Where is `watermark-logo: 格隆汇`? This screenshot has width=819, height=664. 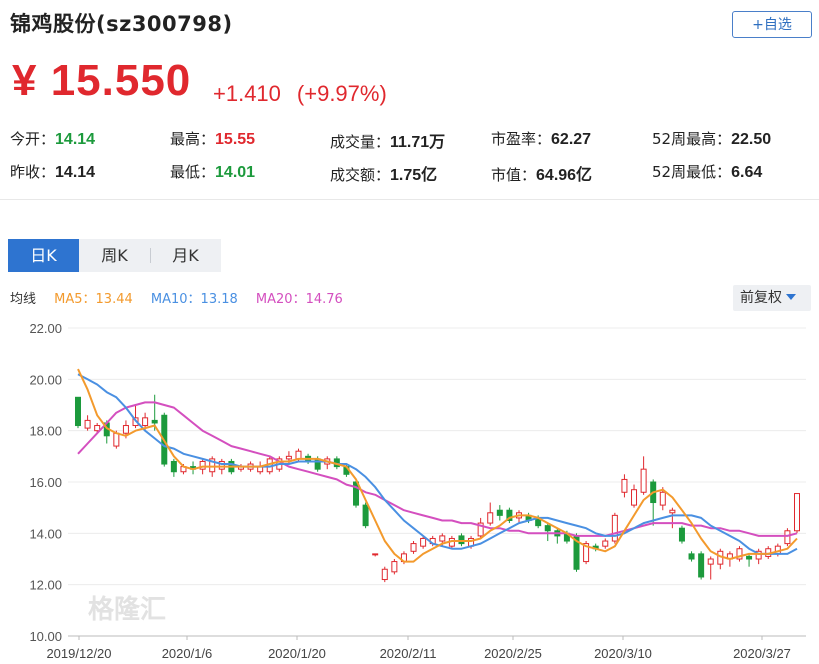 watermark-logo: 格隆汇 is located at coordinates (127, 609).